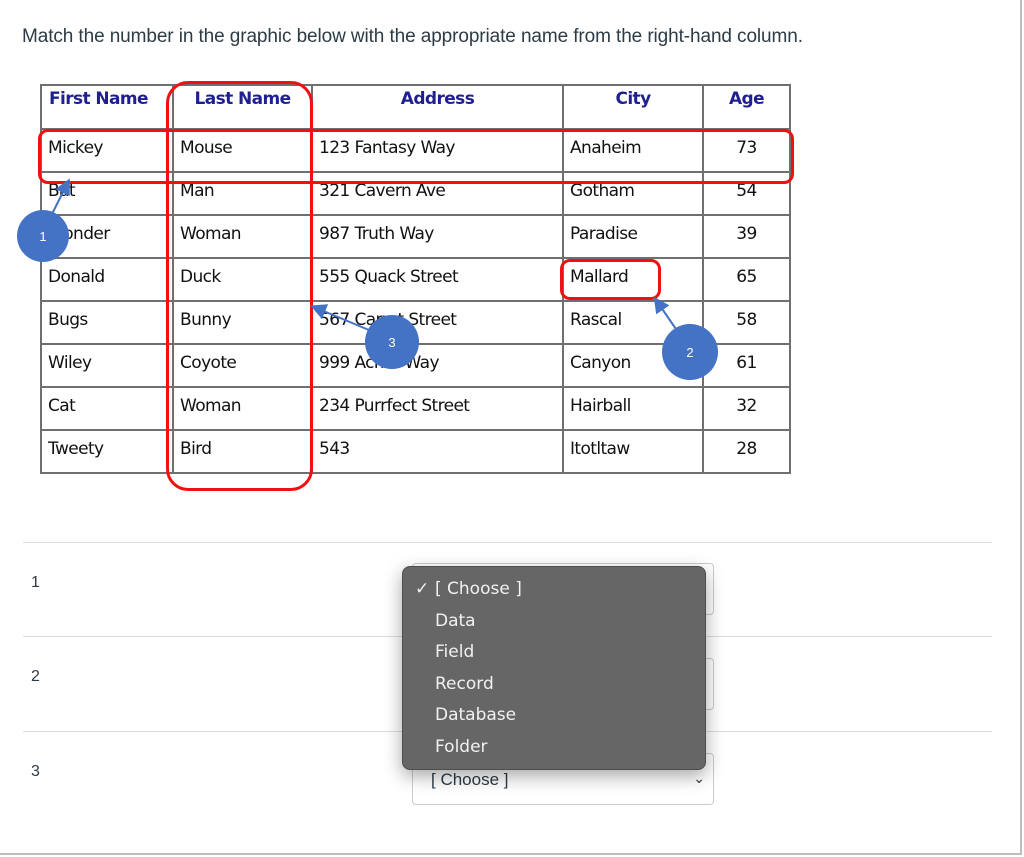 This screenshot has height=857, width=1024. Describe the element at coordinates (478, 589) in the screenshot. I see `dropdown-option-label: [ Choose ]` at that location.